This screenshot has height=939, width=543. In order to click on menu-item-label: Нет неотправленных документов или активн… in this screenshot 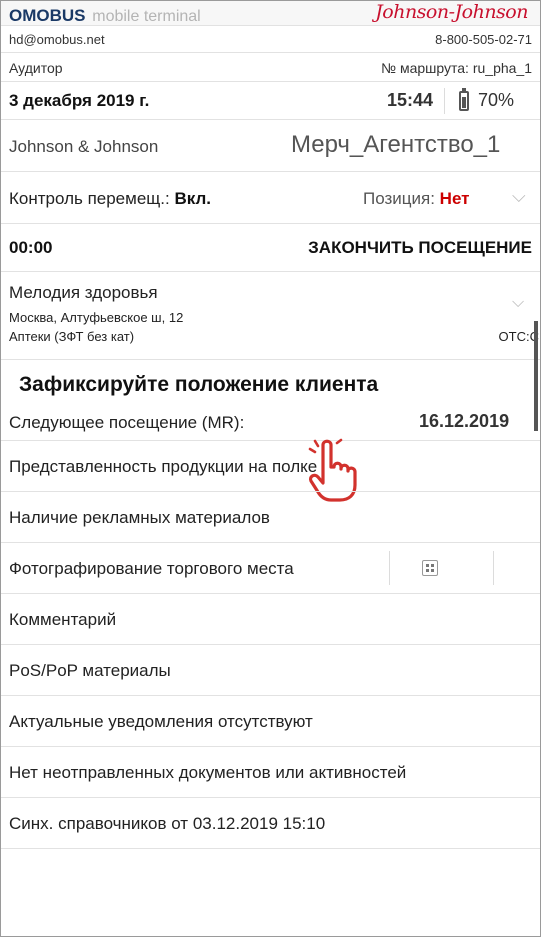, I will do `click(208, 772)`.